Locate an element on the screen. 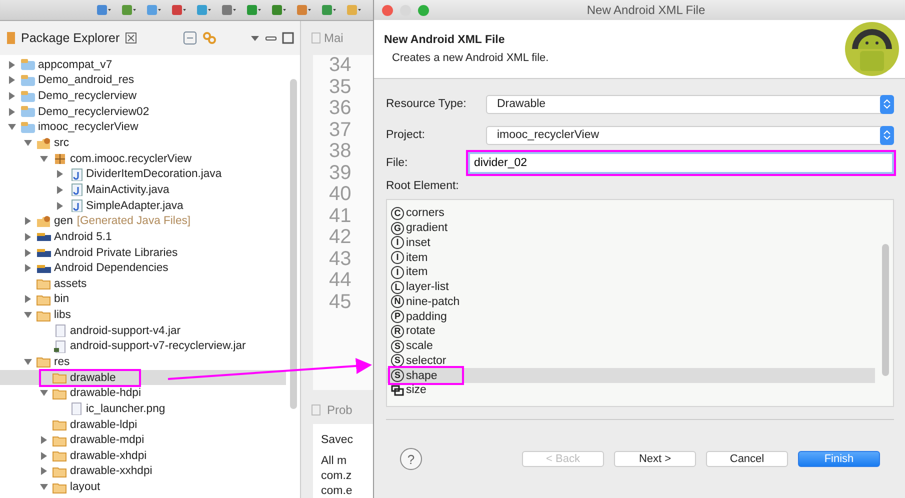 This screenshot has width=905, height=498. tree-item: Demo_android_res is located at coordinates (143, 80).